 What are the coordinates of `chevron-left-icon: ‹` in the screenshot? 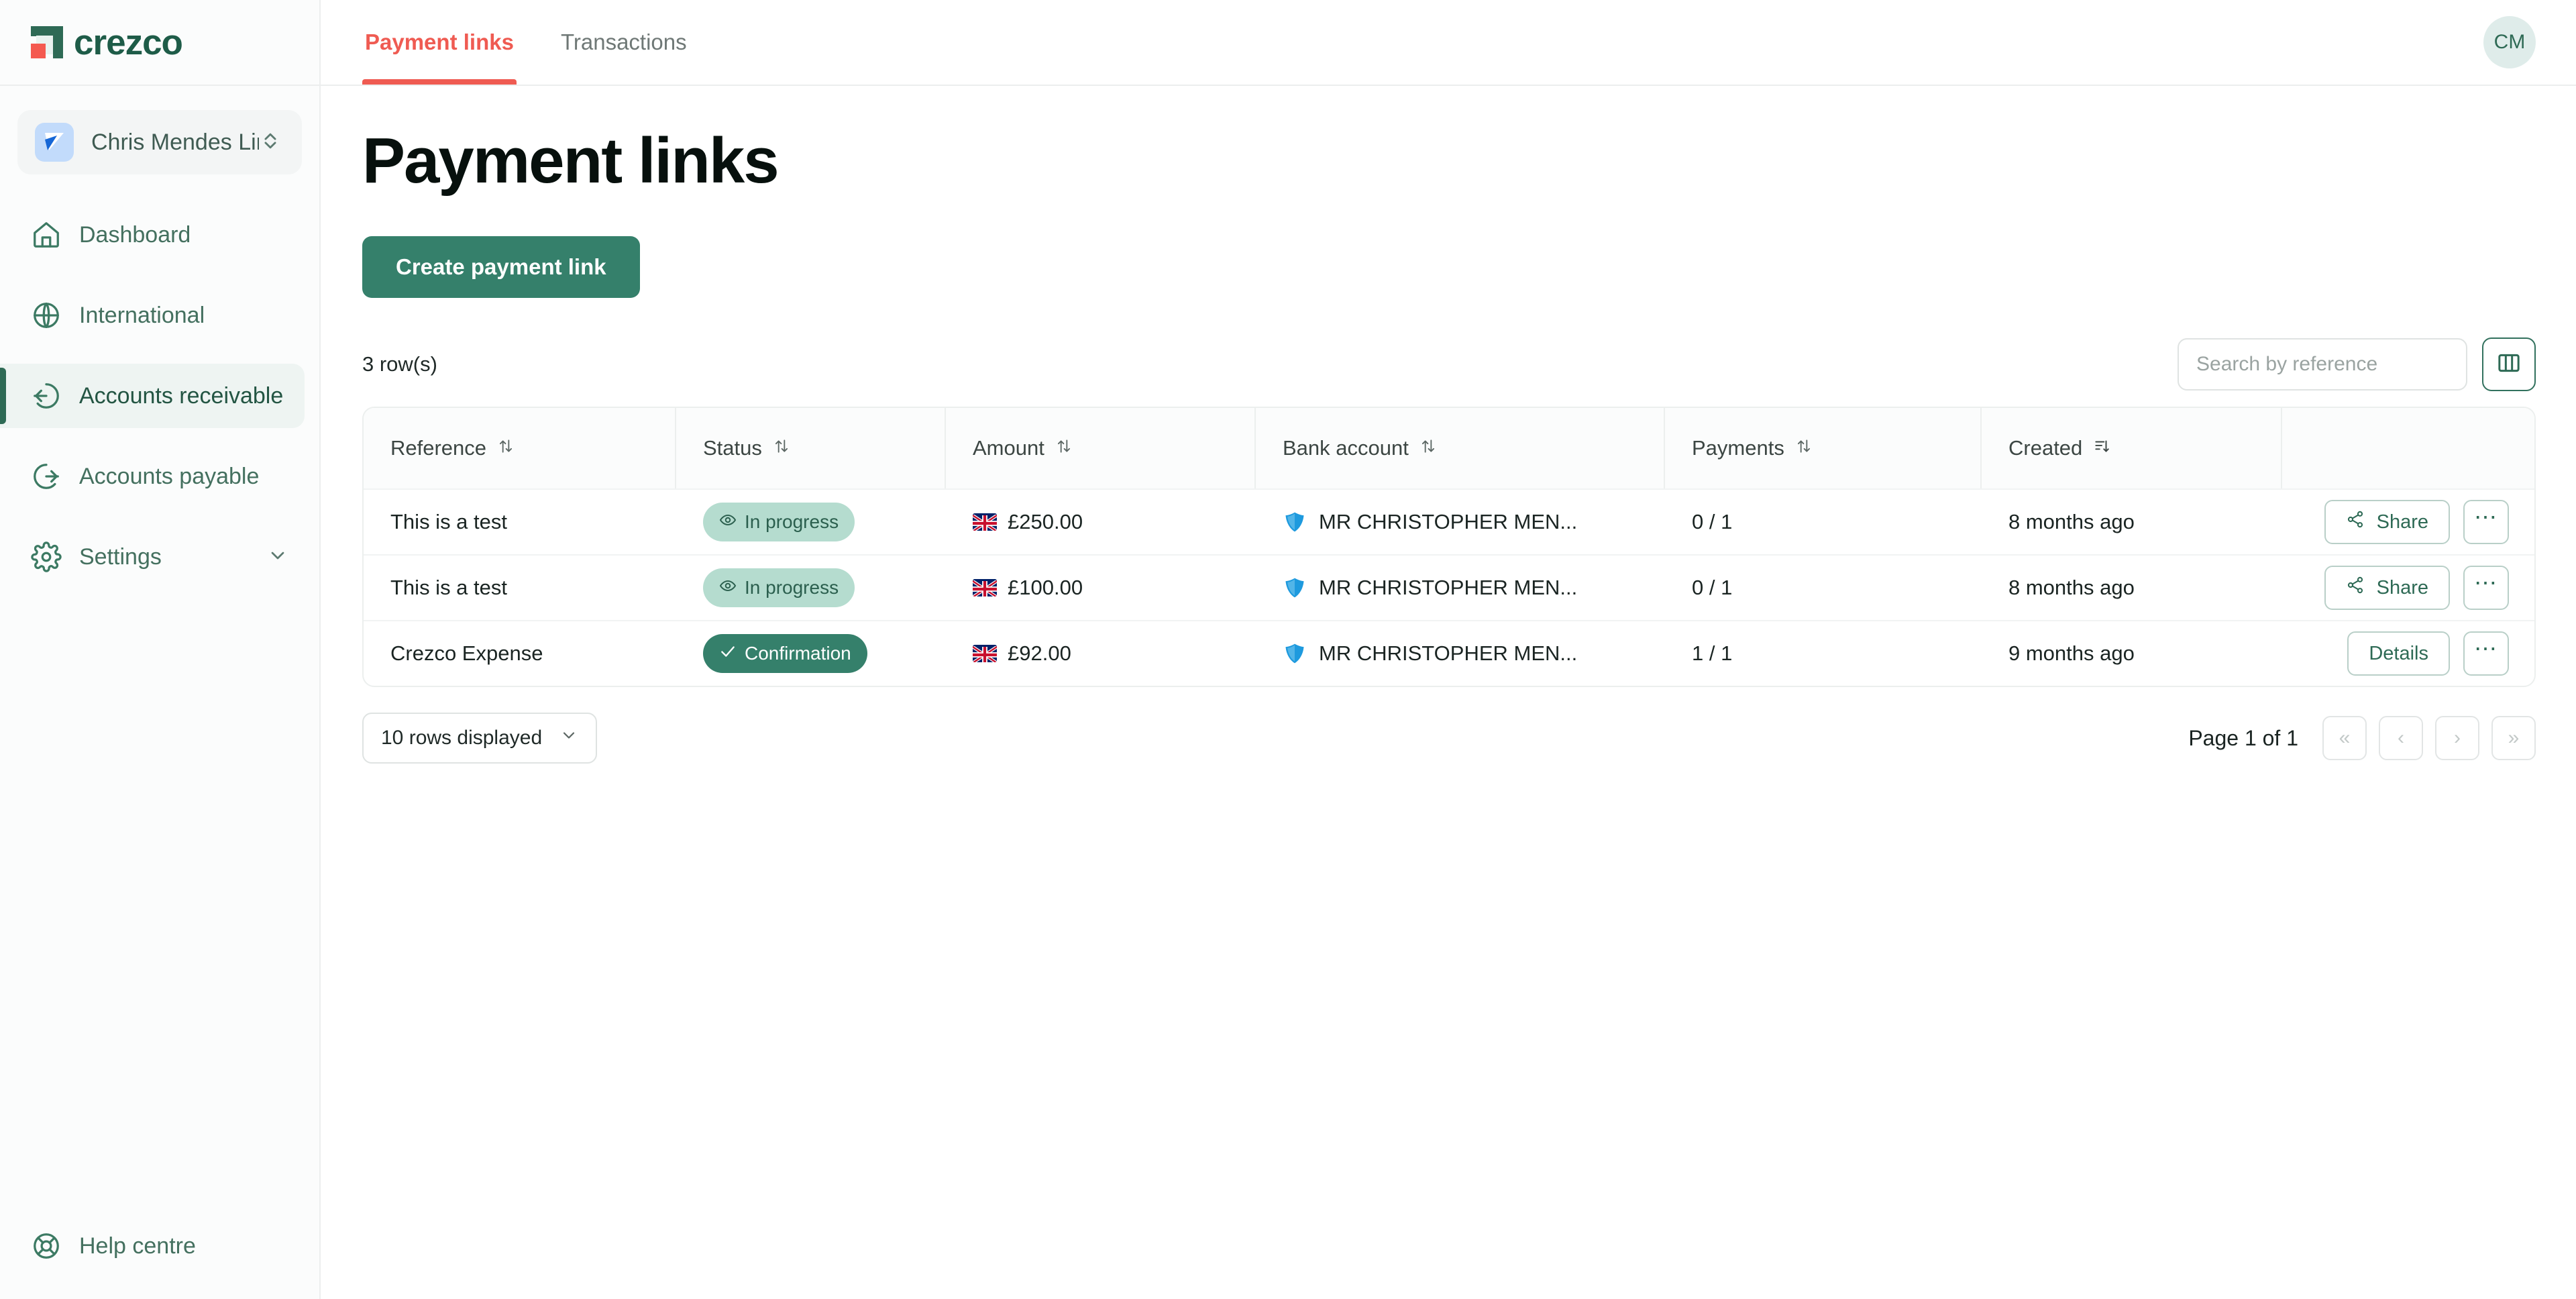 It's located at (2401, 738).